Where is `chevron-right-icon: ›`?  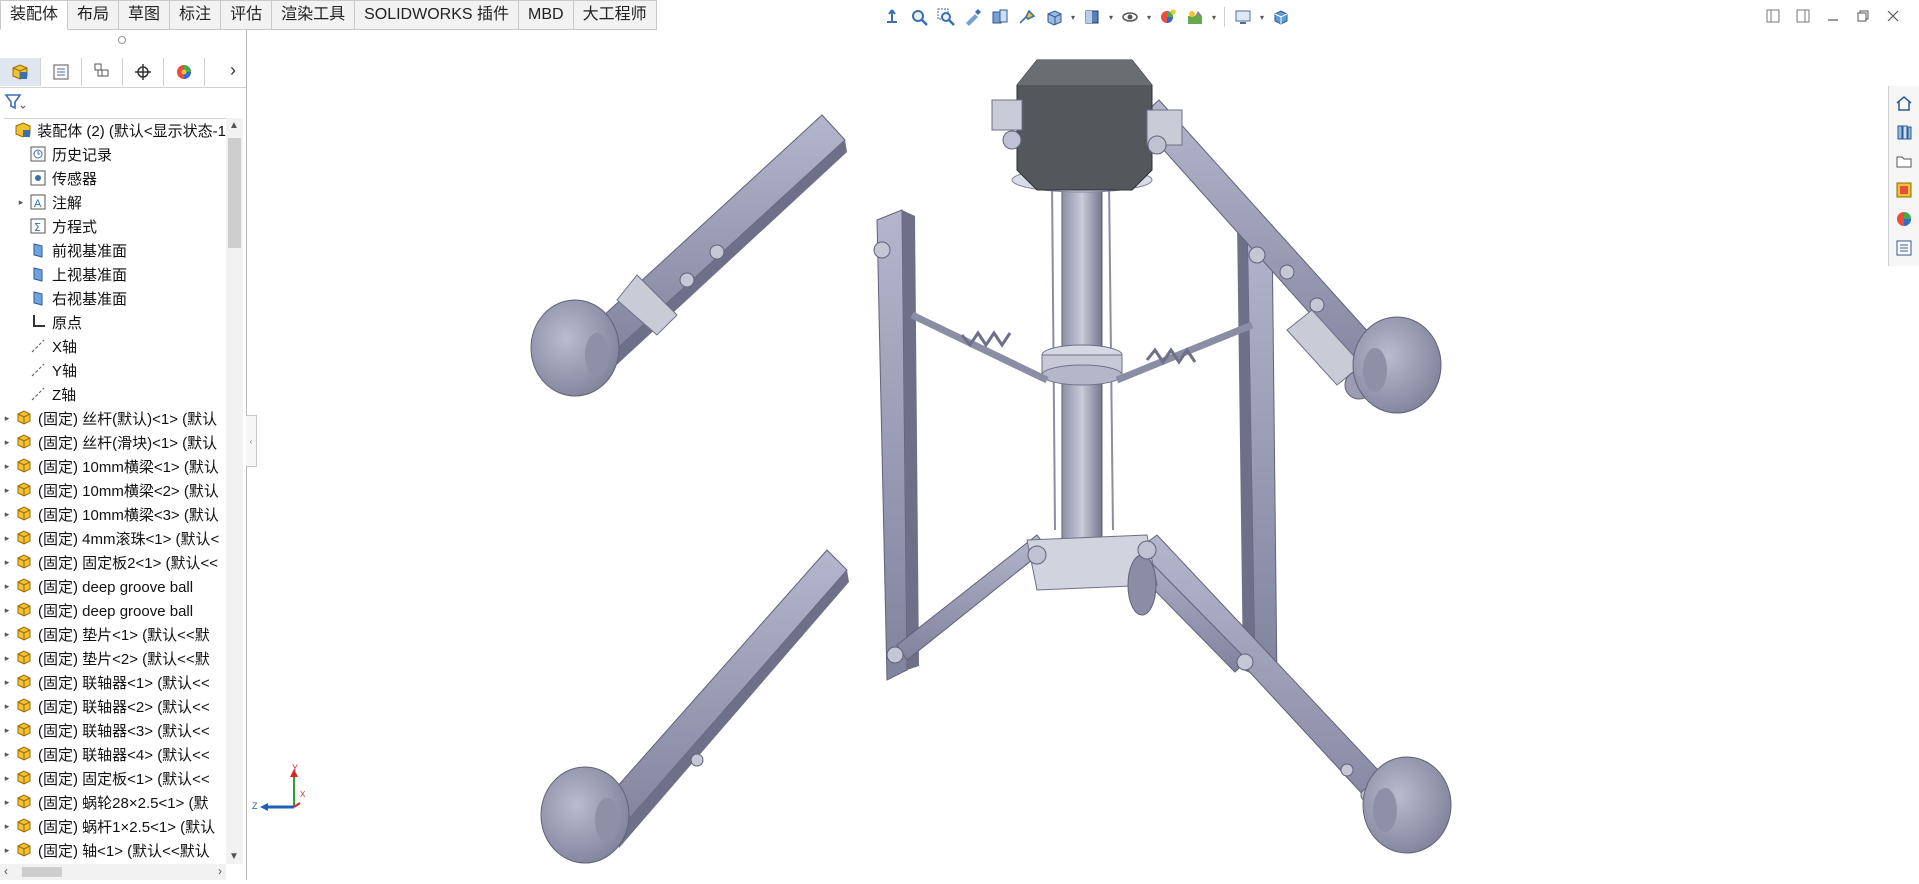 chevron-right-icon: › is located at coordinates (233, 70).